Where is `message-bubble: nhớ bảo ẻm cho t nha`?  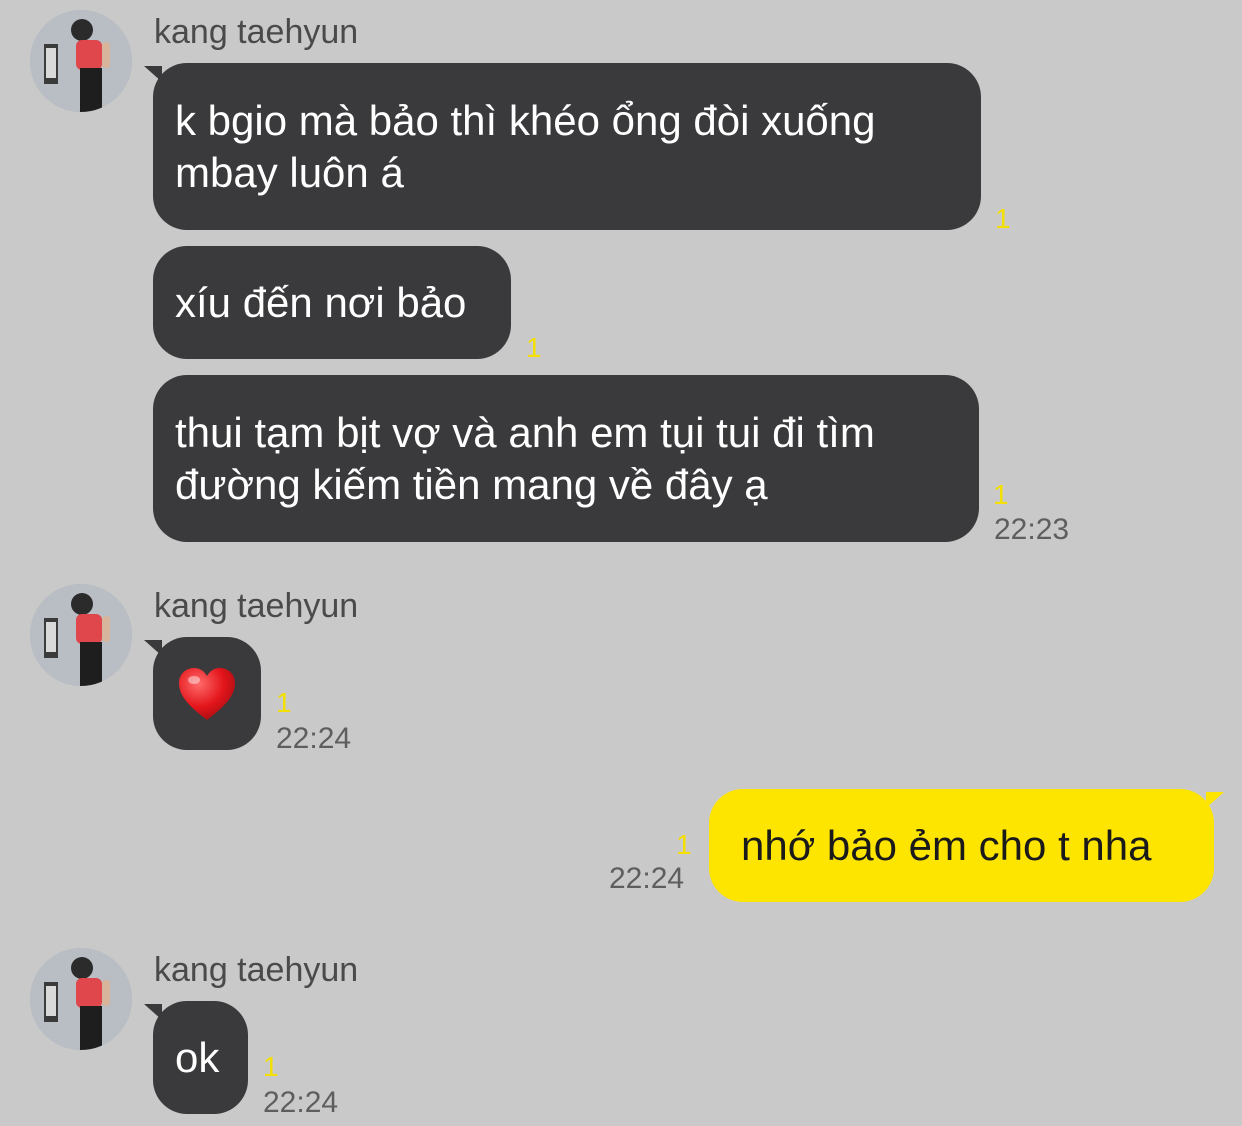 message-bubble: nhớ bảo ẻm cho t nha is located at coordinates (961, 845).